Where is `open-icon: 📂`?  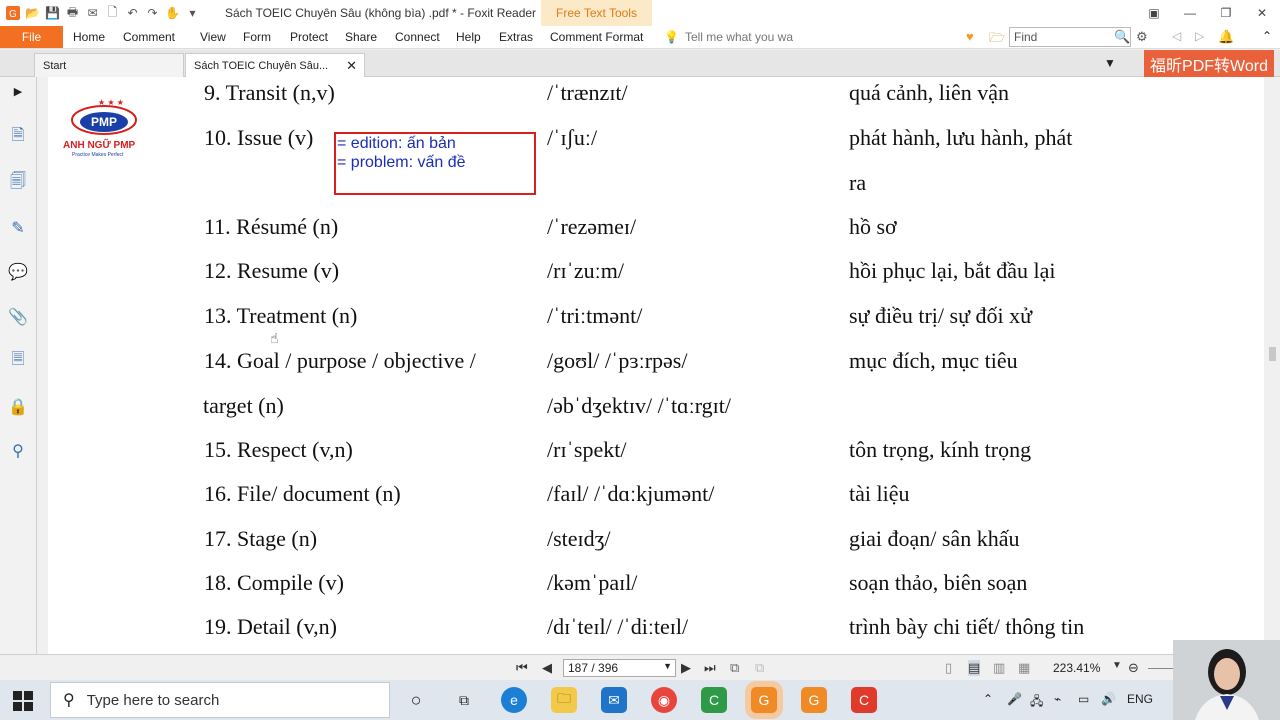
open-icon: 📂 is located at coordinates (32, 13).